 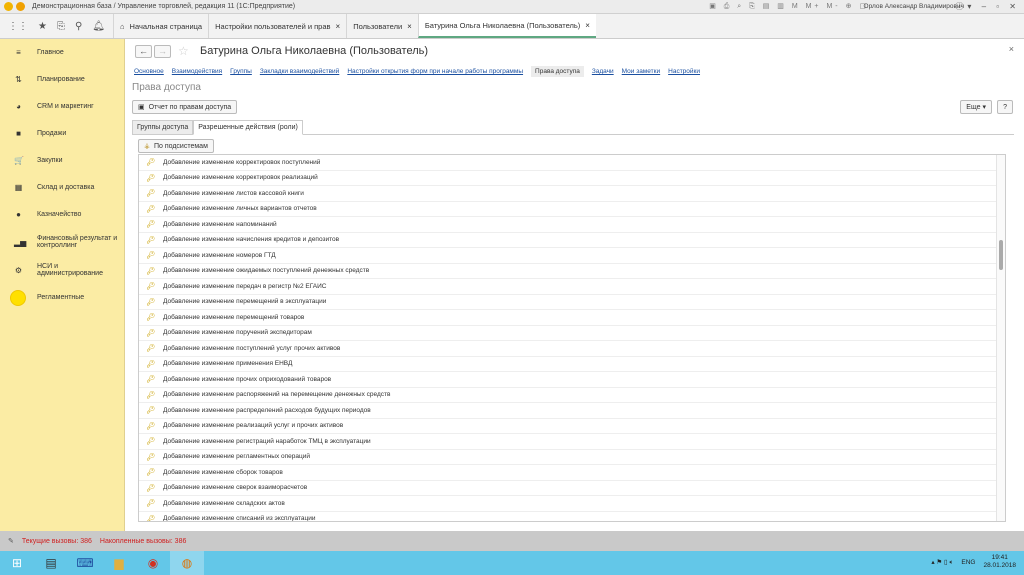 What do you see at coordinates (62, 187) in the screenshot?
I see `sidebar-item: ▦ Склад и доставка` at bounding box center [62, 187].